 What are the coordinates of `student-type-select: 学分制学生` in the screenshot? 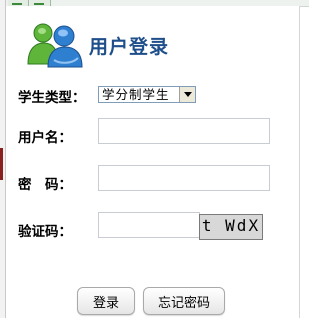 It's located at (147, 94).